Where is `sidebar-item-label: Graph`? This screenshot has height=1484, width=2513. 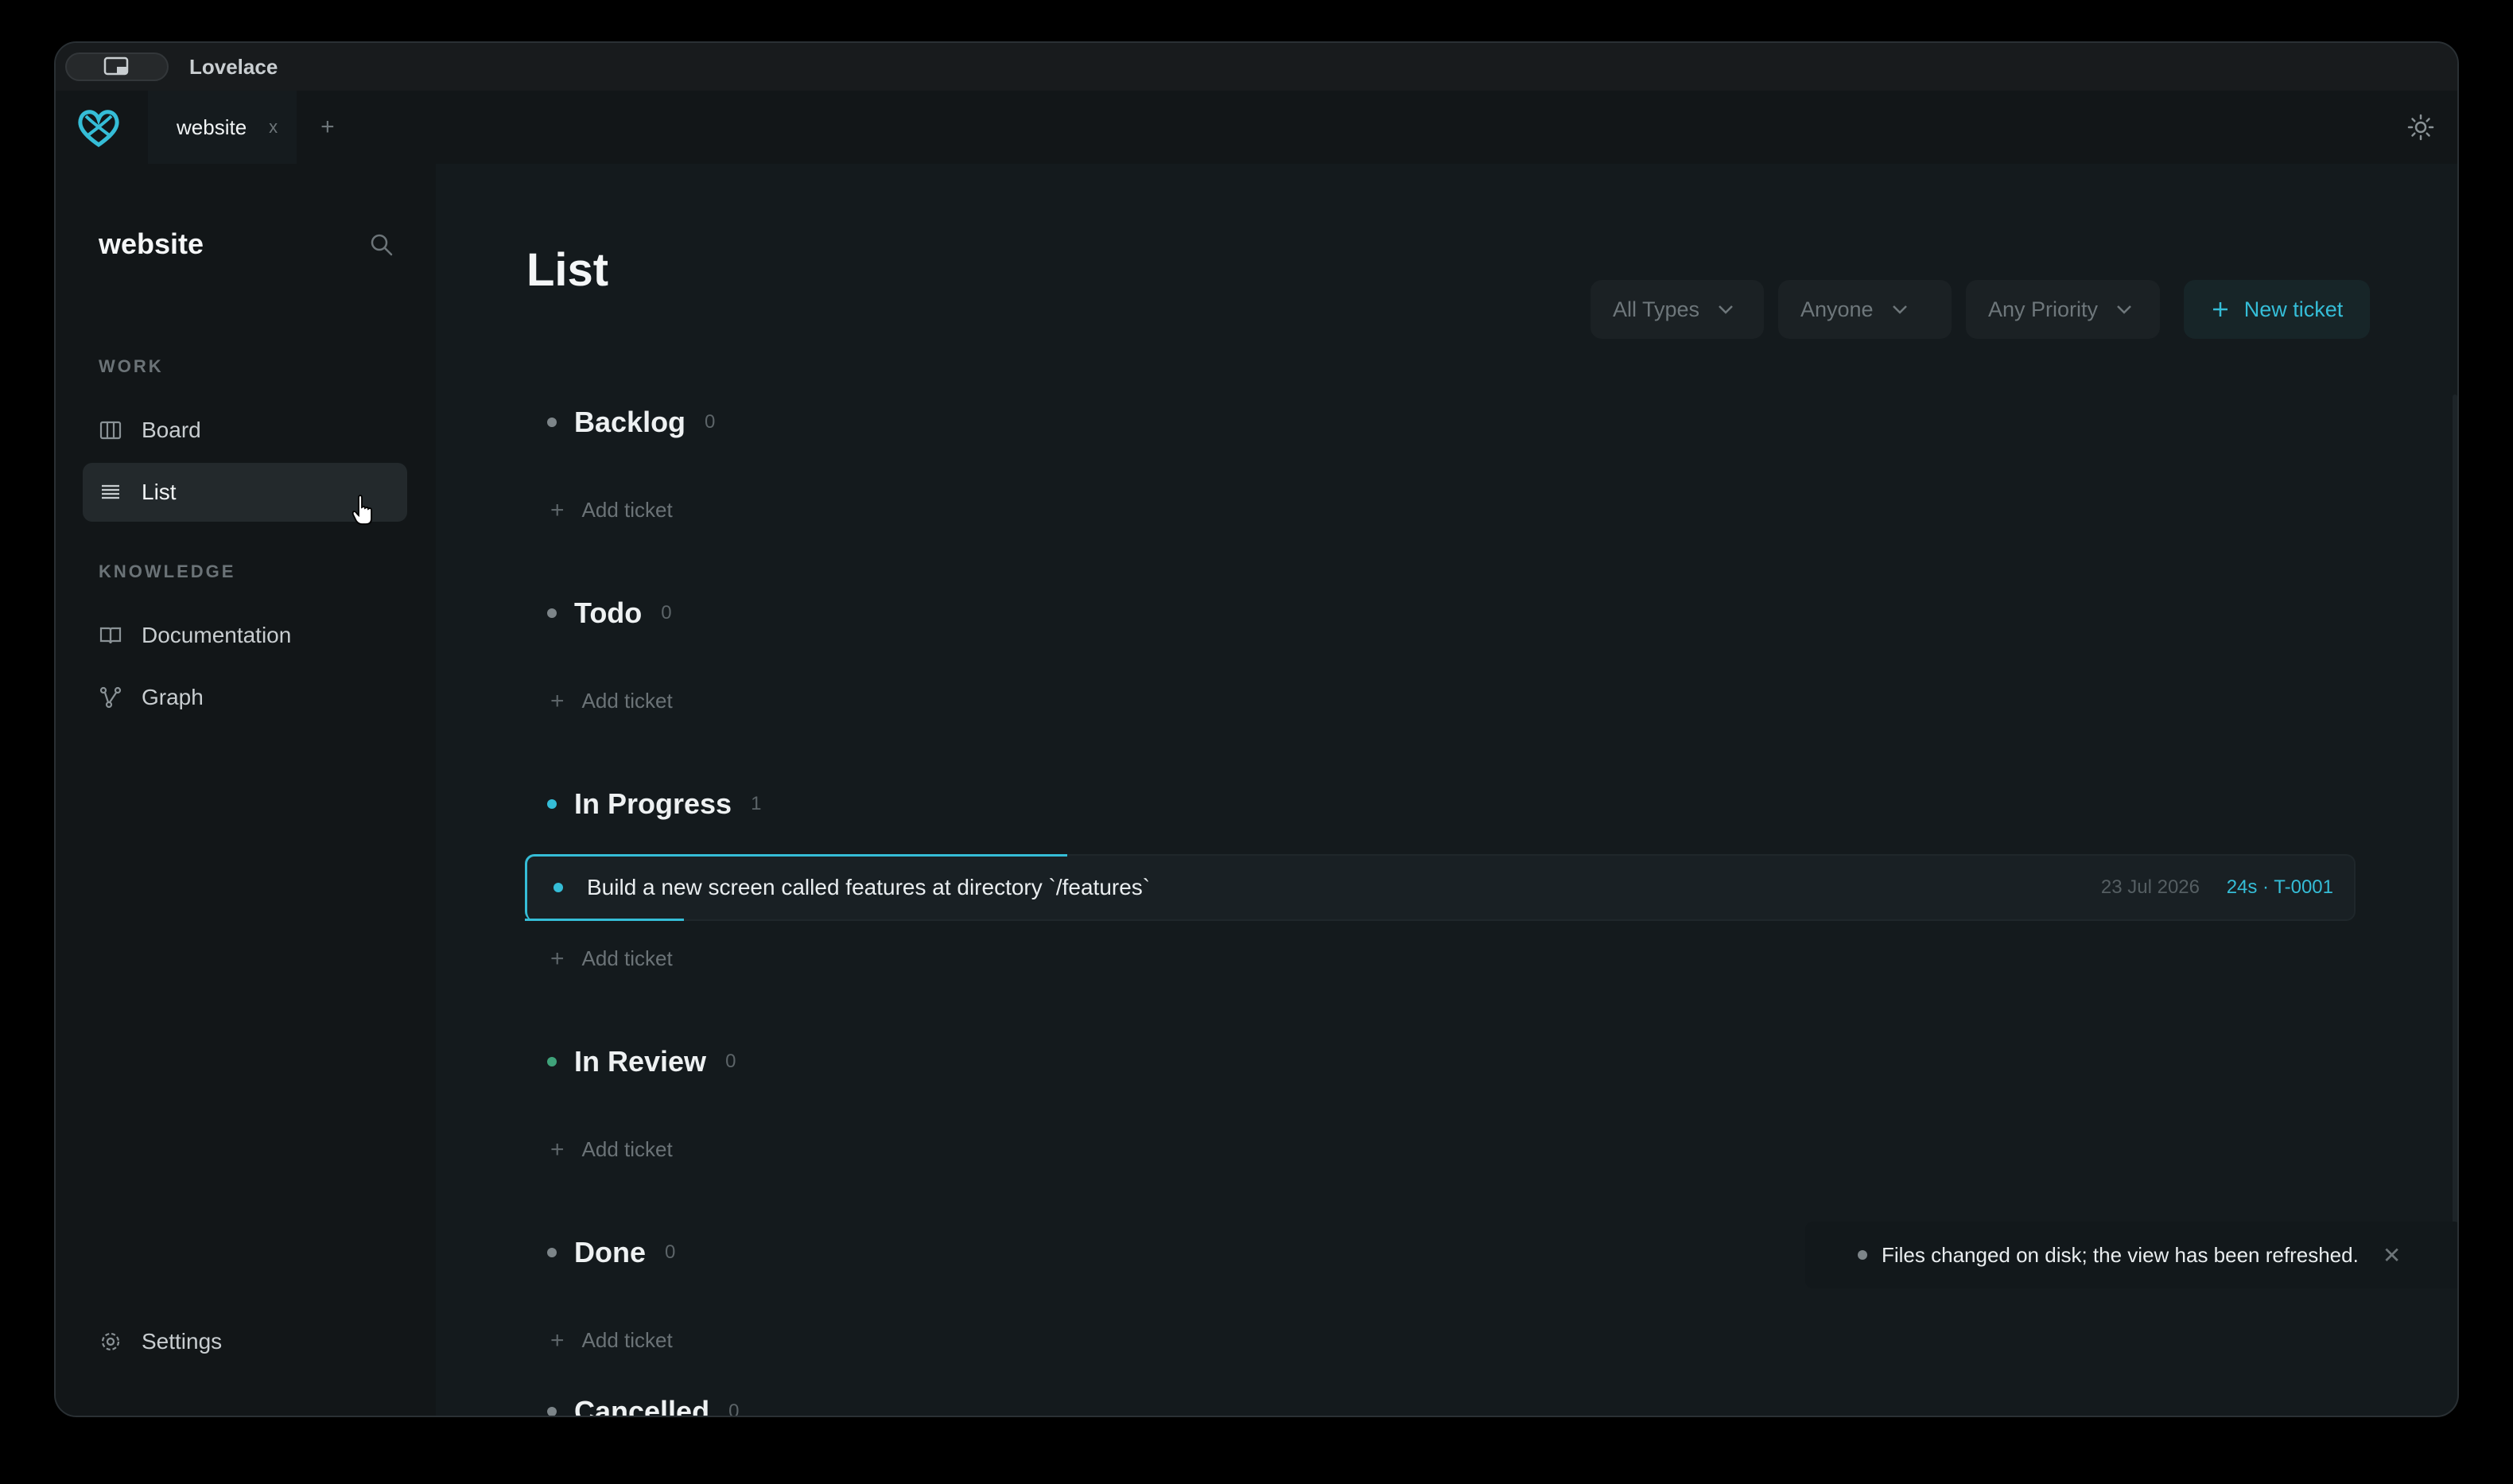
sidebar-item-label: Graph is located at coordinates (173, 697).